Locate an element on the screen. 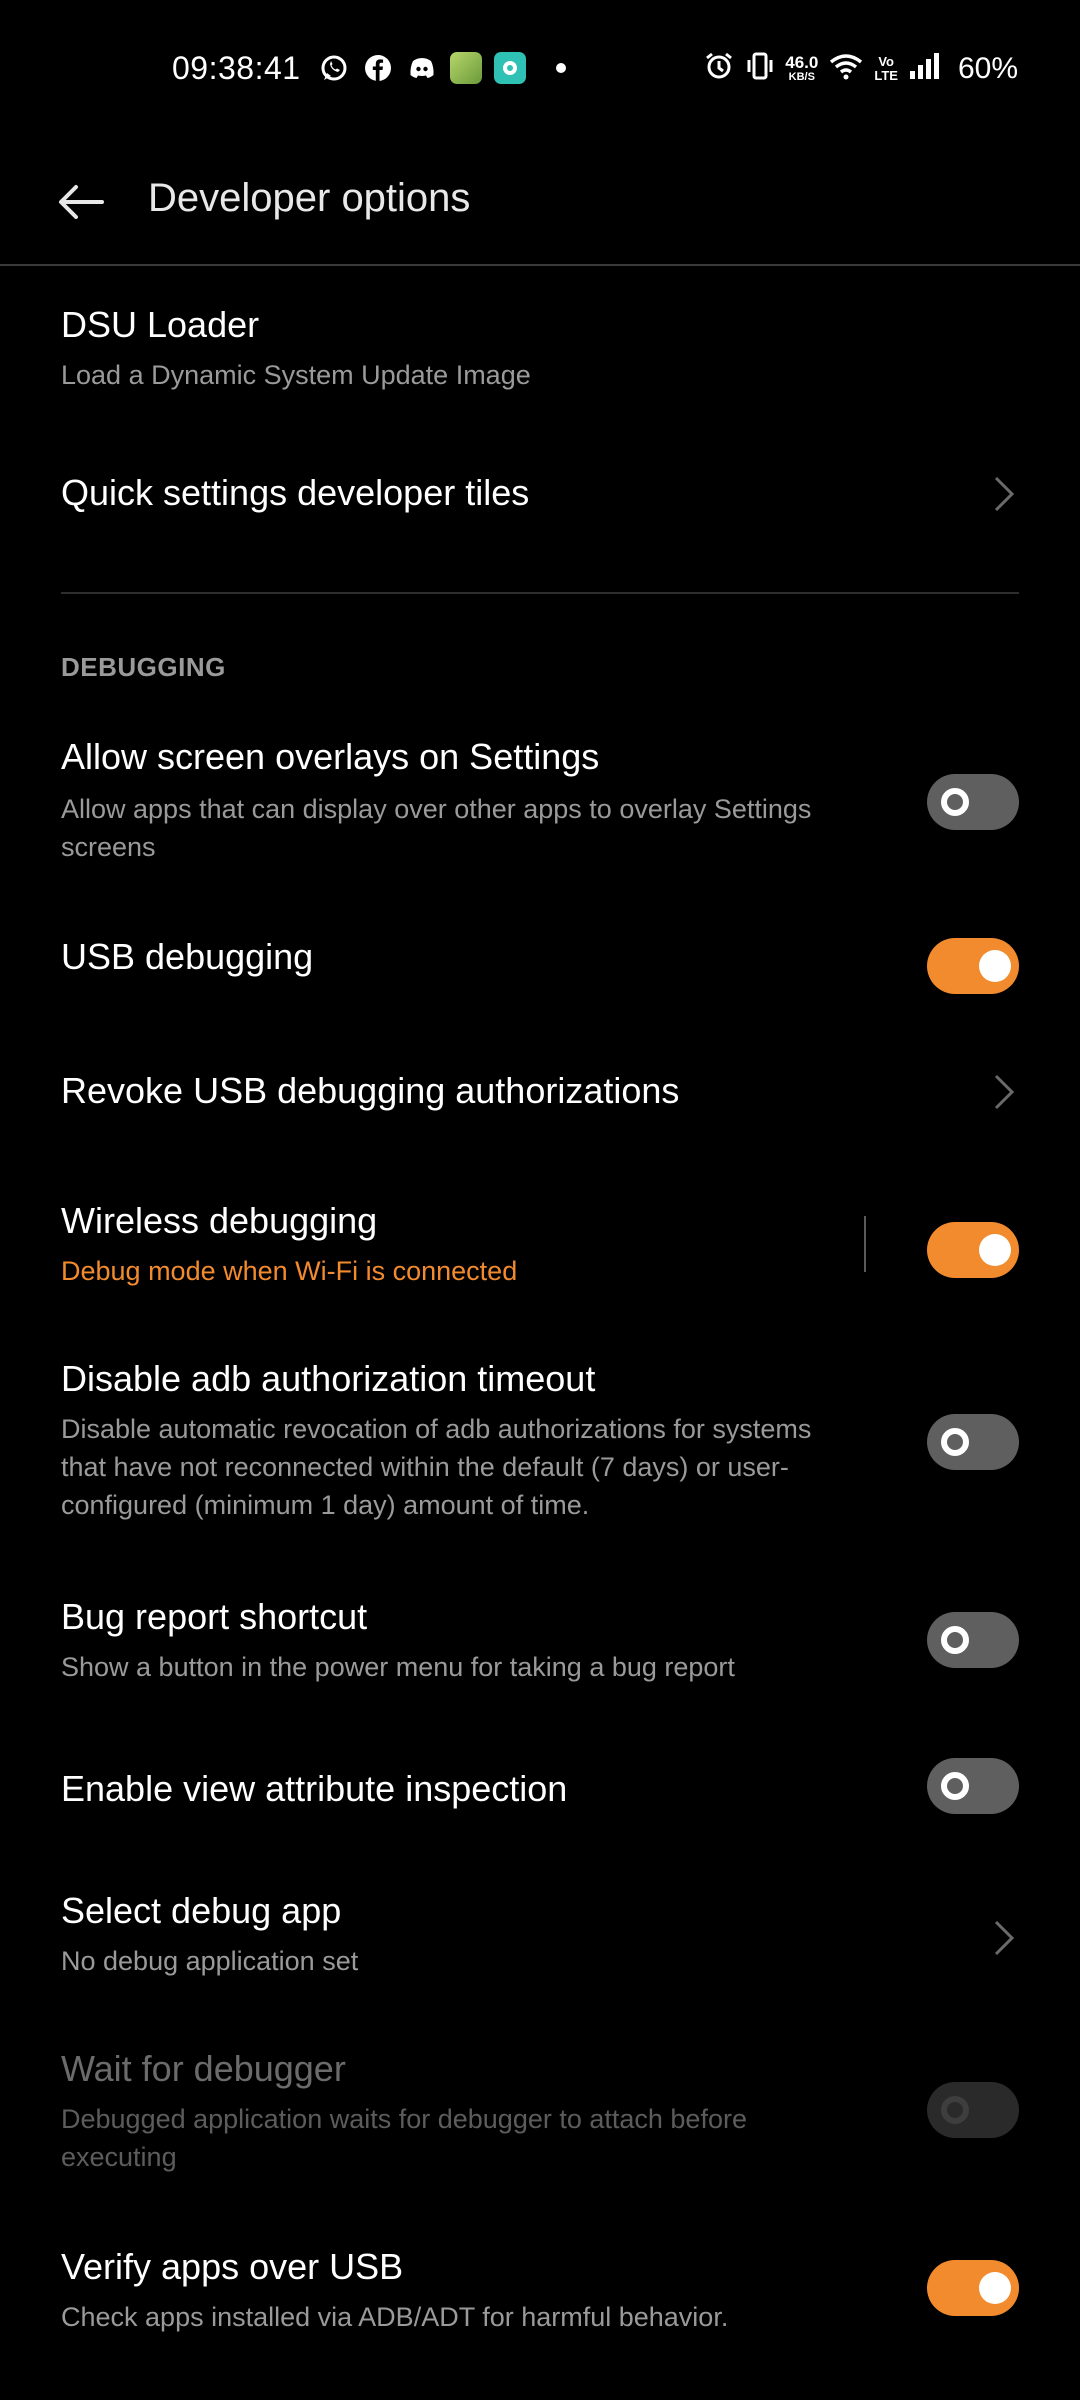 Image resolution: width=1080 pixels, height=2400 pixels. usb-debugging-toggle is located at coordinates (973, 966).